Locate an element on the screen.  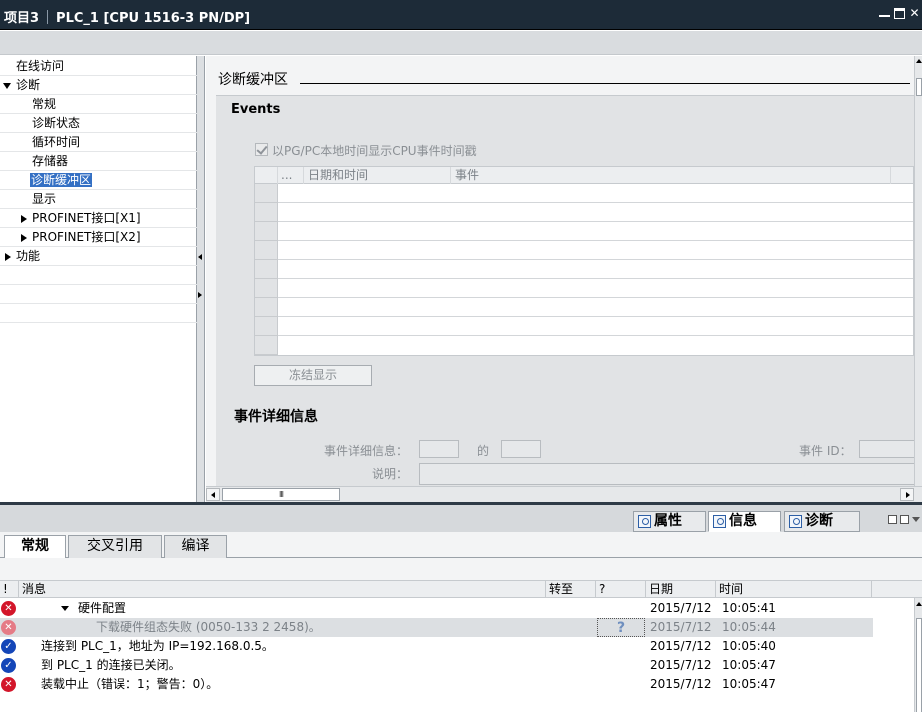
minimize-icon is located at coordinates (884, 12).